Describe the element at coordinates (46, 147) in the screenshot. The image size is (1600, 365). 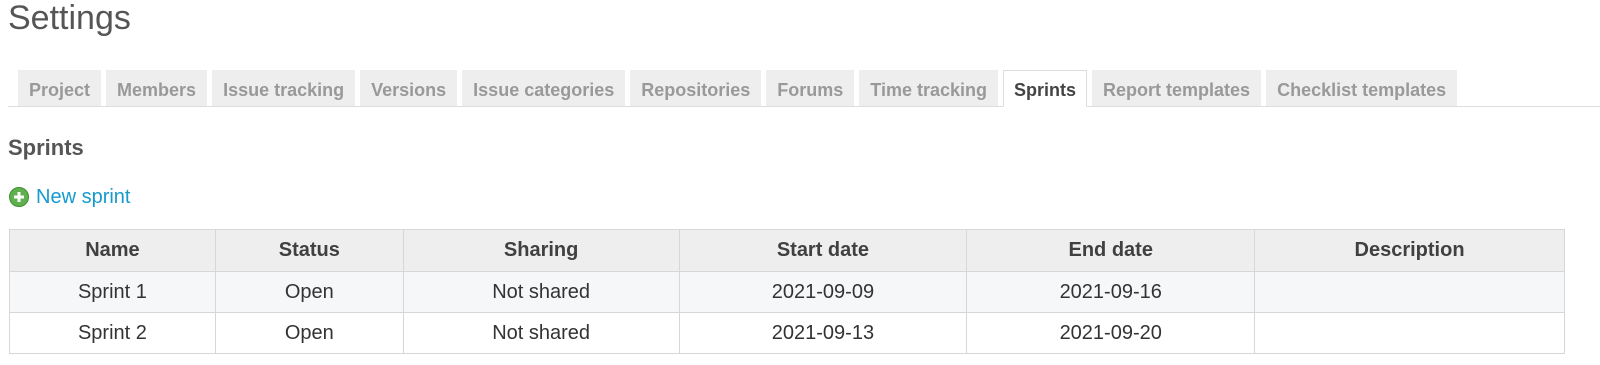
I see `section-title: Sprints` at that location.